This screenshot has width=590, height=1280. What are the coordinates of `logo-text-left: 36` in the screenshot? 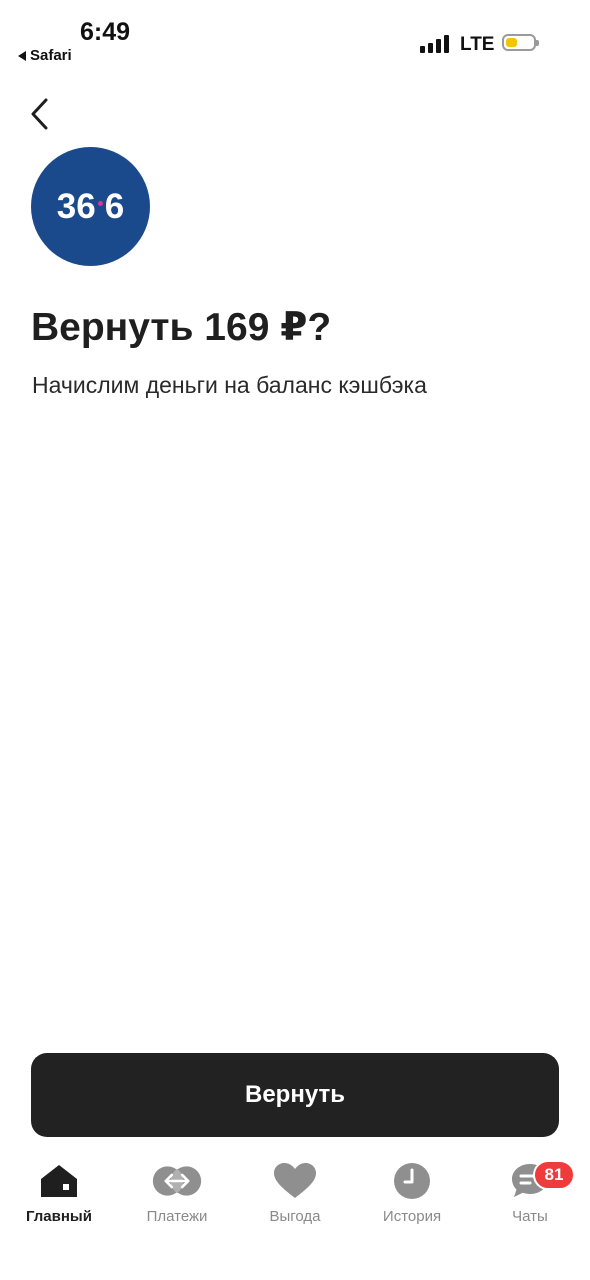 It's located at (76, 206).